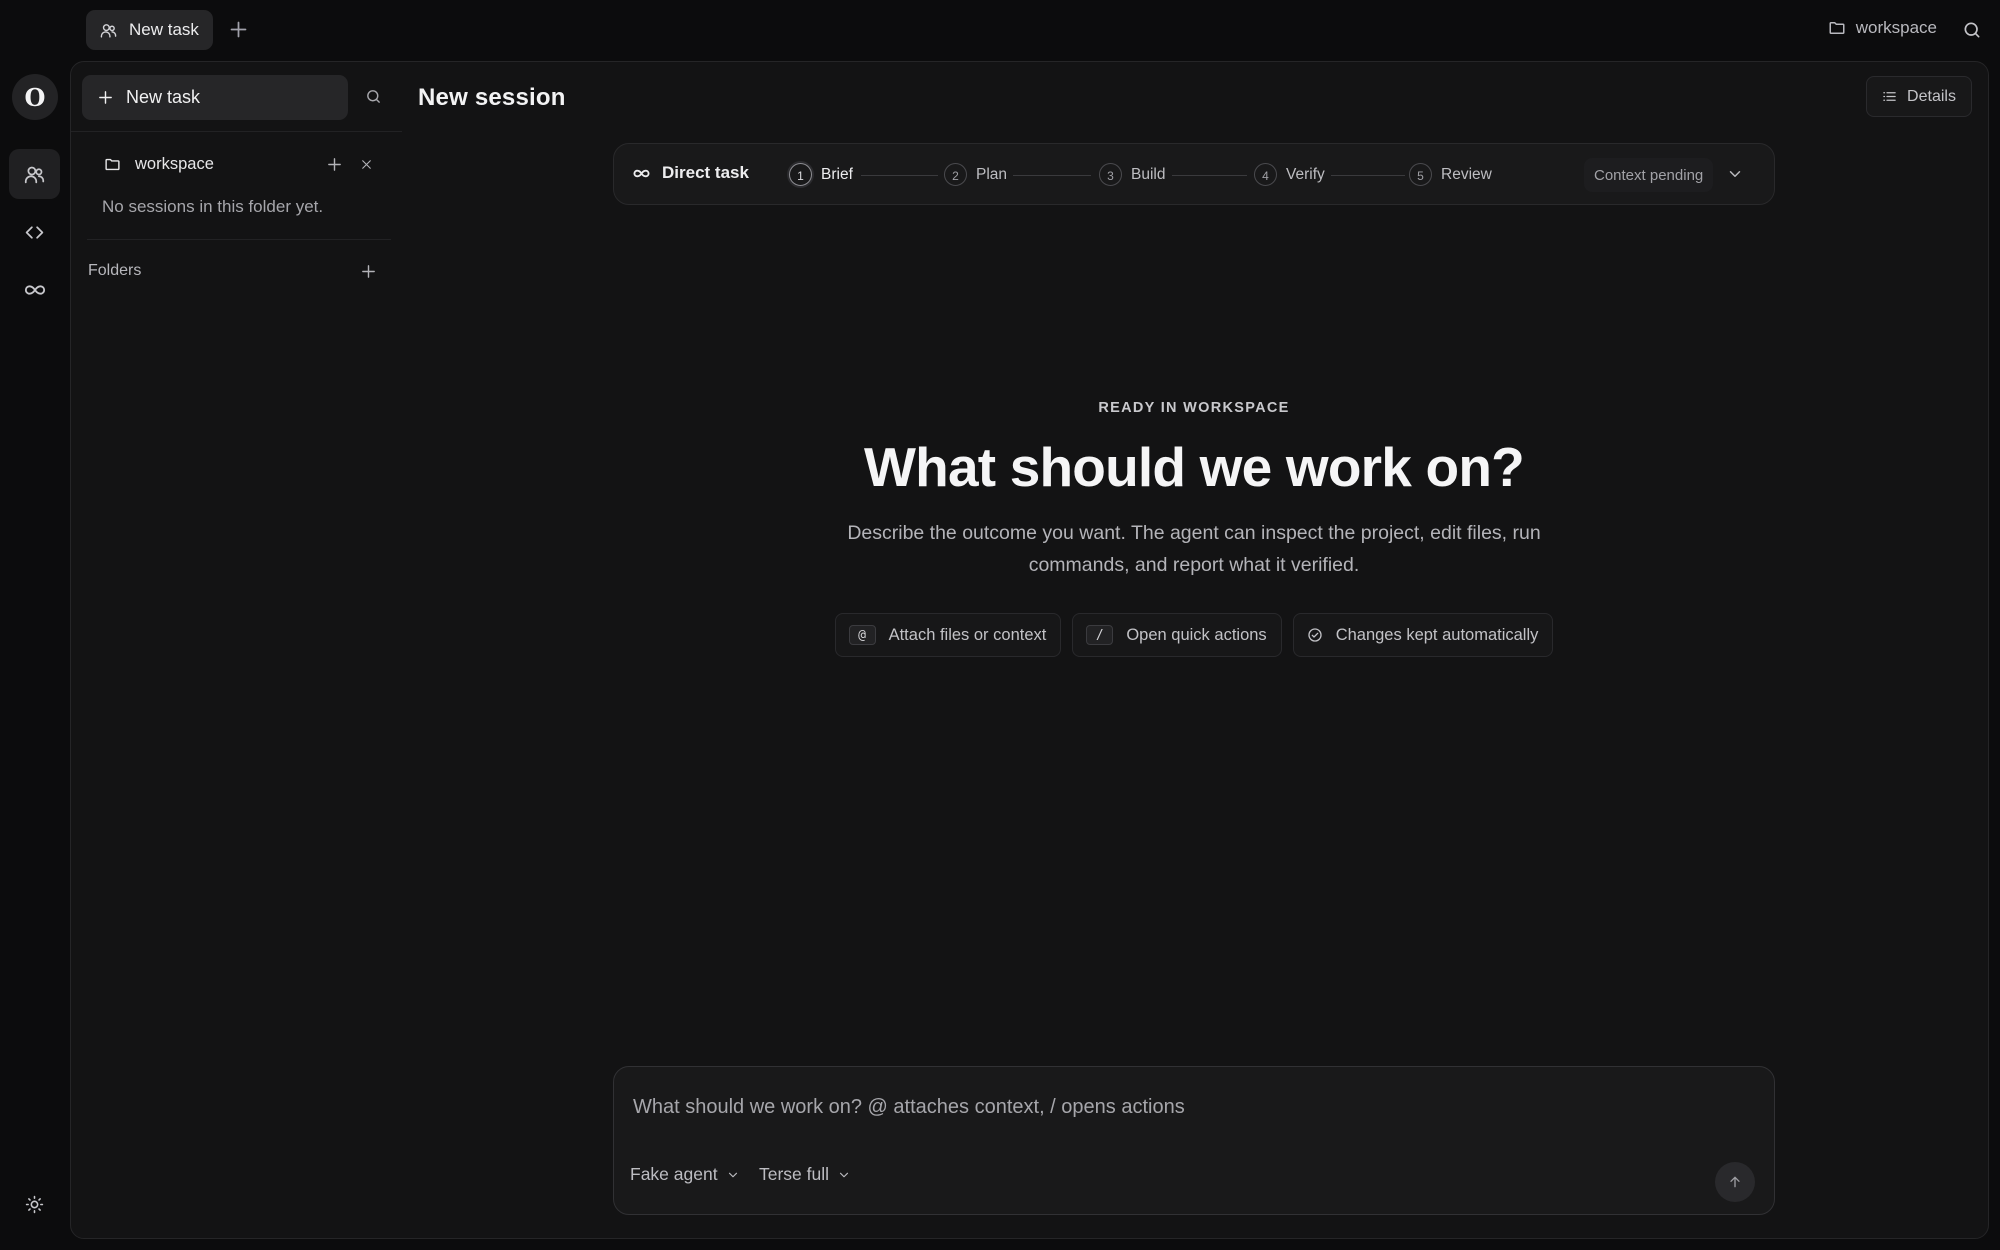 Image resolution: width=2000 pixels, height=1250 pixels. I want to click on step-number: 1, so click(800, 174).